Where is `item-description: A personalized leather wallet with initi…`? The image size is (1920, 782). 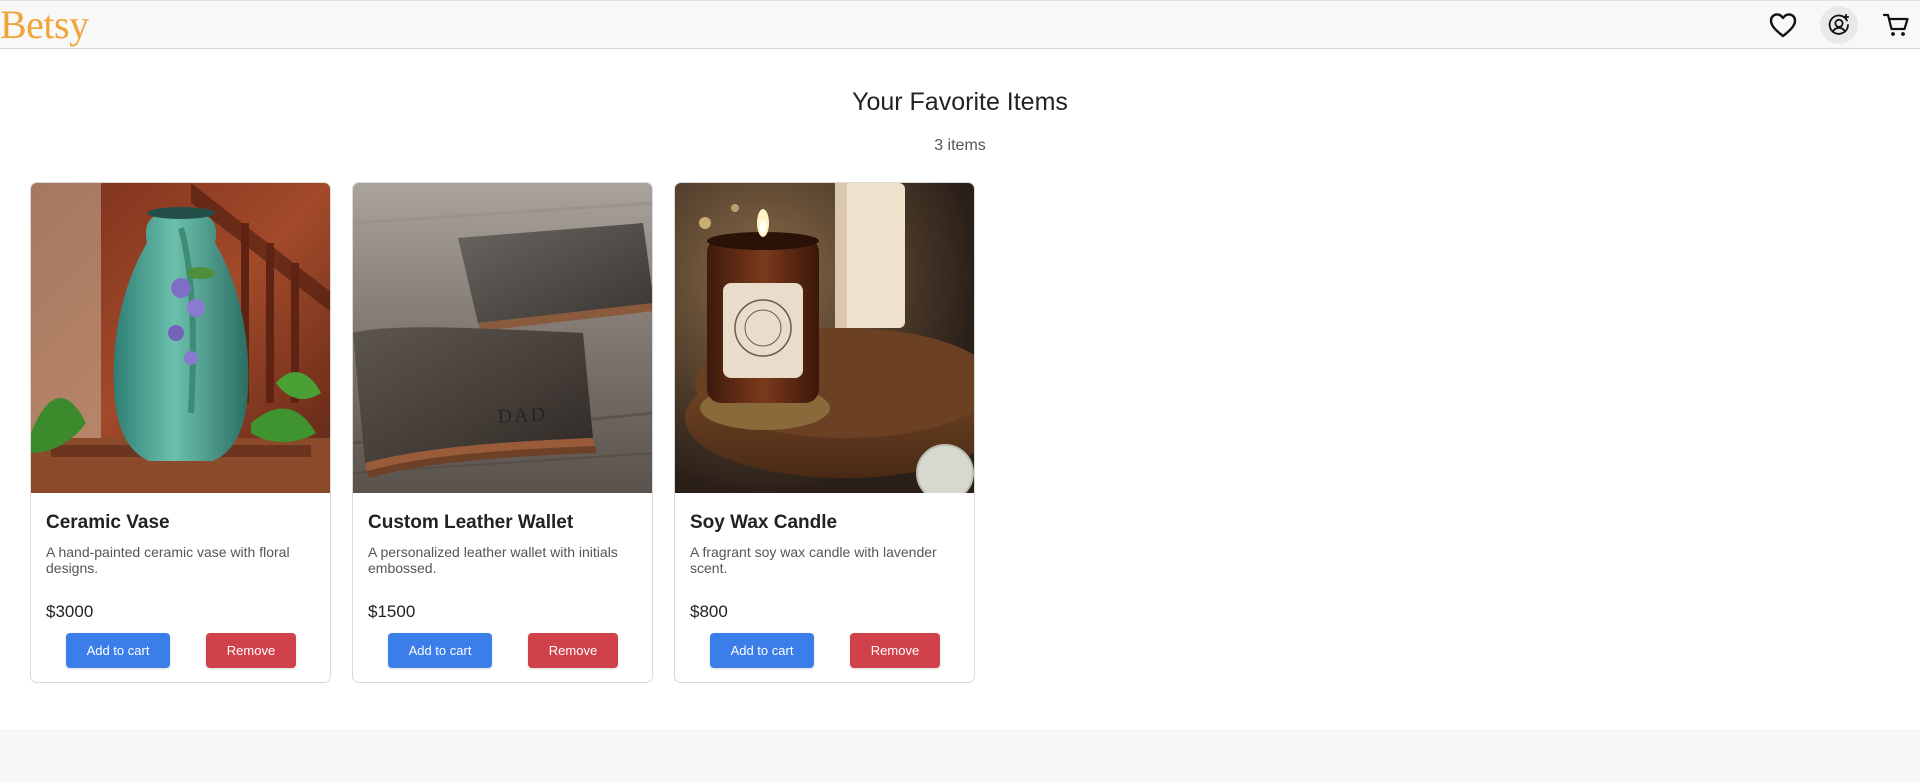 item-description: A personalized leather wallet with initi… is located at coordinates (493, 560).